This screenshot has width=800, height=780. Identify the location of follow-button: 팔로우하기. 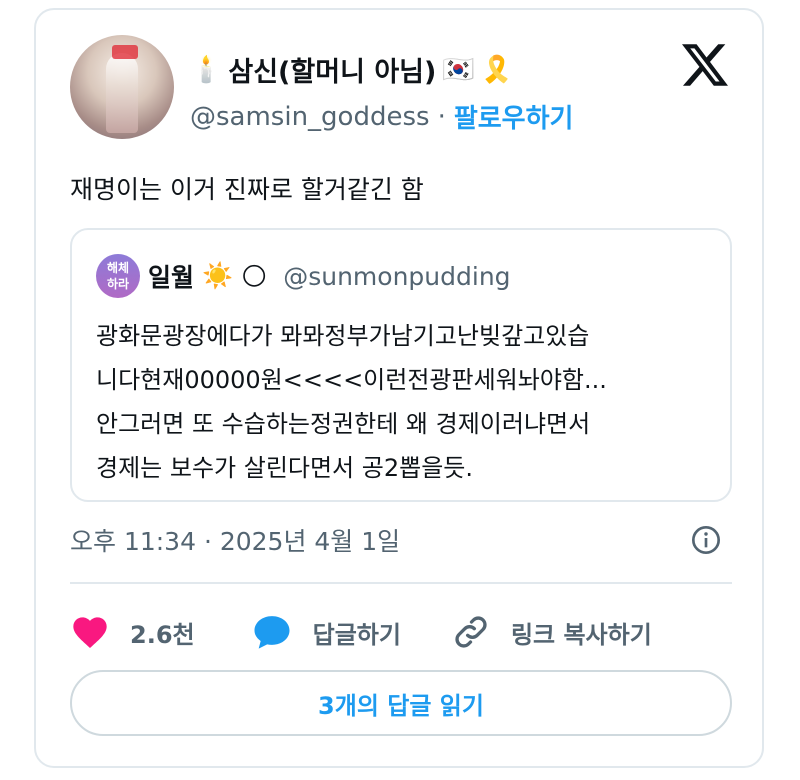
(514, 116).